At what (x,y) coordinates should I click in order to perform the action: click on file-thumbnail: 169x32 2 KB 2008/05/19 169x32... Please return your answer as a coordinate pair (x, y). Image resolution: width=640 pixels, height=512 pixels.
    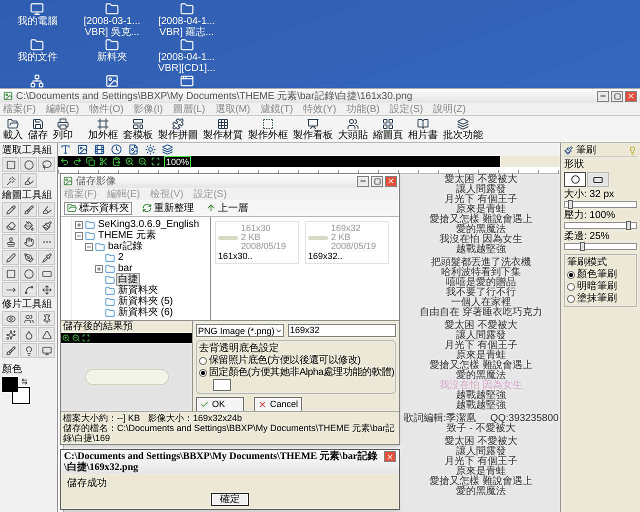
    Looking at the image, I should click on (347, 242).